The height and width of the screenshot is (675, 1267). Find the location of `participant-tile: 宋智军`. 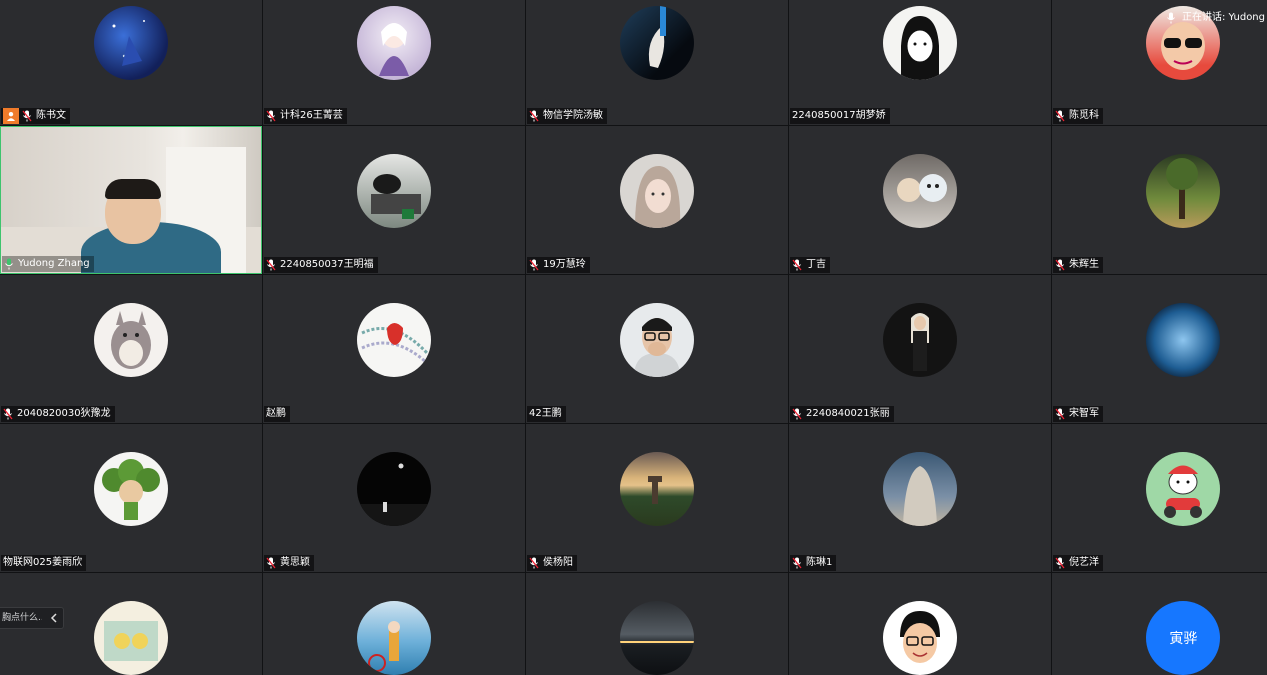

participant-tile: 宋智军 is located at coordinates (1159, 349).